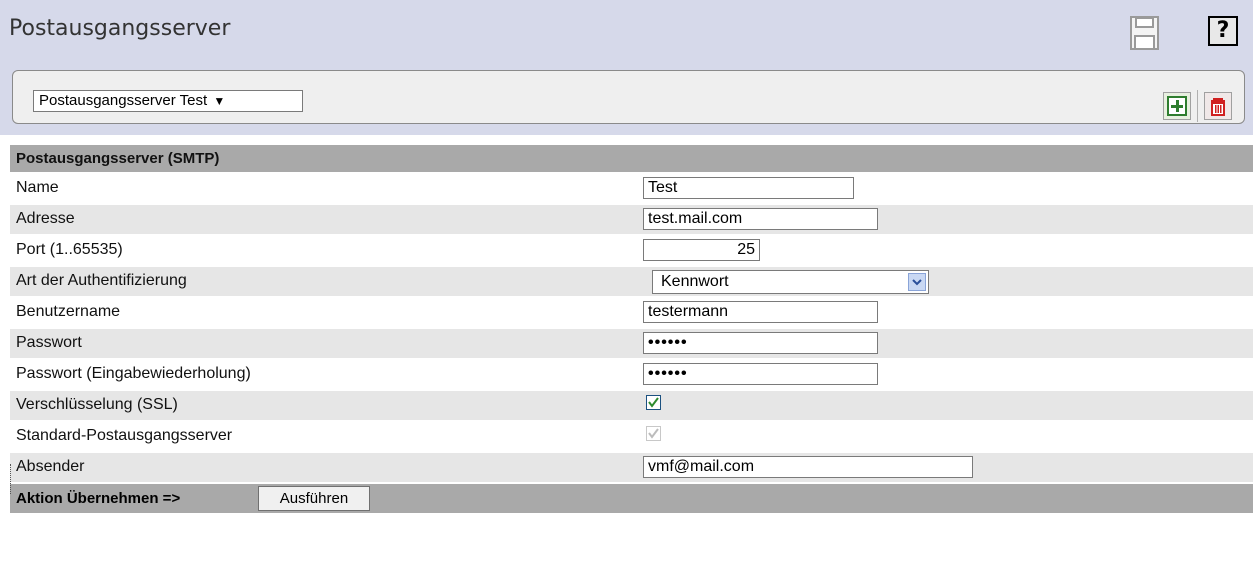  I want to click on passwort-repeat-field: ••••••, so click(760, 374).